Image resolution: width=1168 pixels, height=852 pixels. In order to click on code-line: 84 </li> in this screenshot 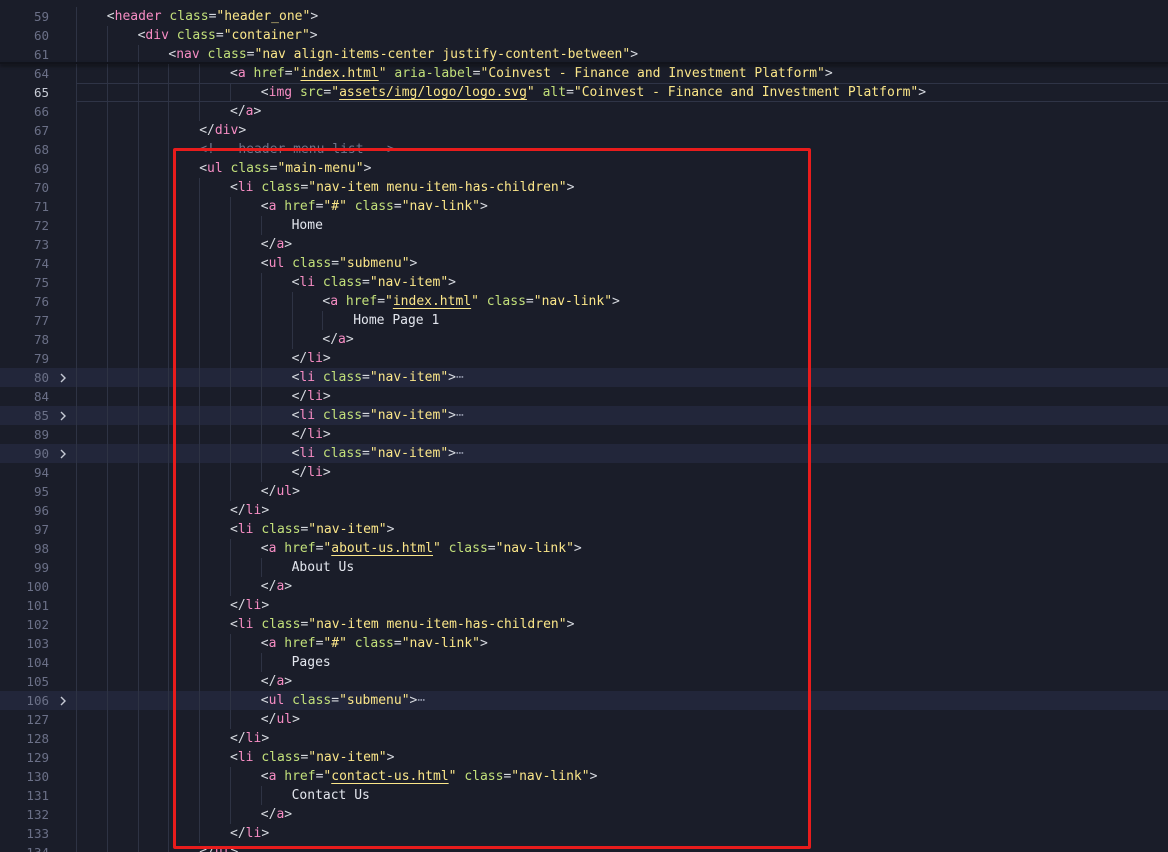, I will do `click(584, 396)`.